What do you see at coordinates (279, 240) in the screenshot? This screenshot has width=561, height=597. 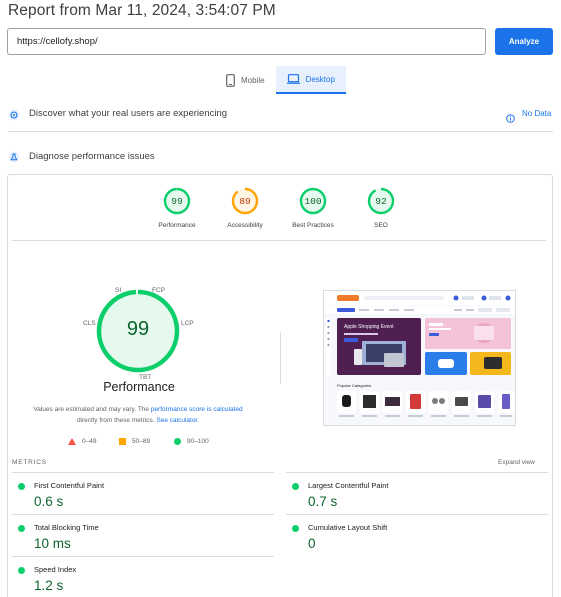 I see `card-divider` at bounding box center [279, 240].